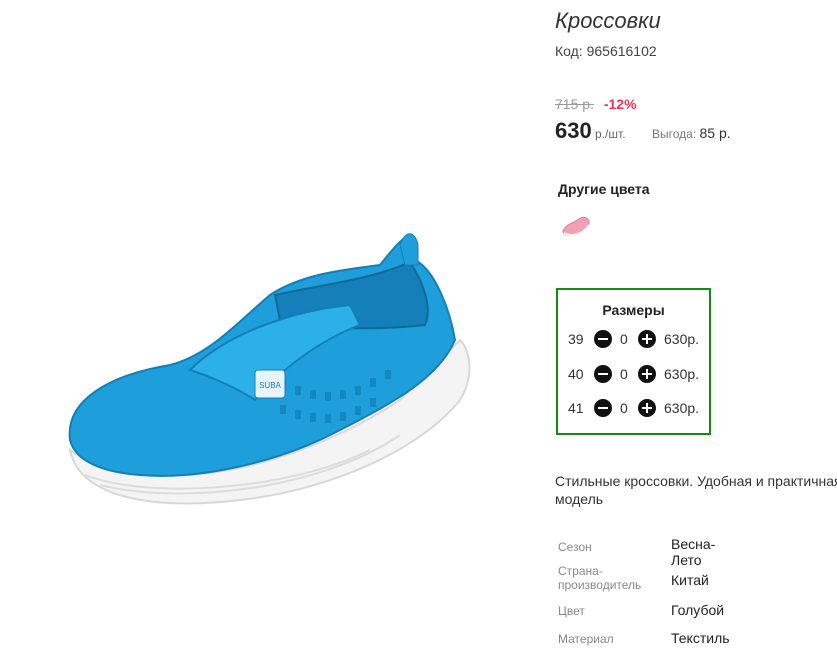  What do you see at coordinates (576, 227) in the screenshot?
I see `color-swatch-pink` at bounding box center [576, 227].